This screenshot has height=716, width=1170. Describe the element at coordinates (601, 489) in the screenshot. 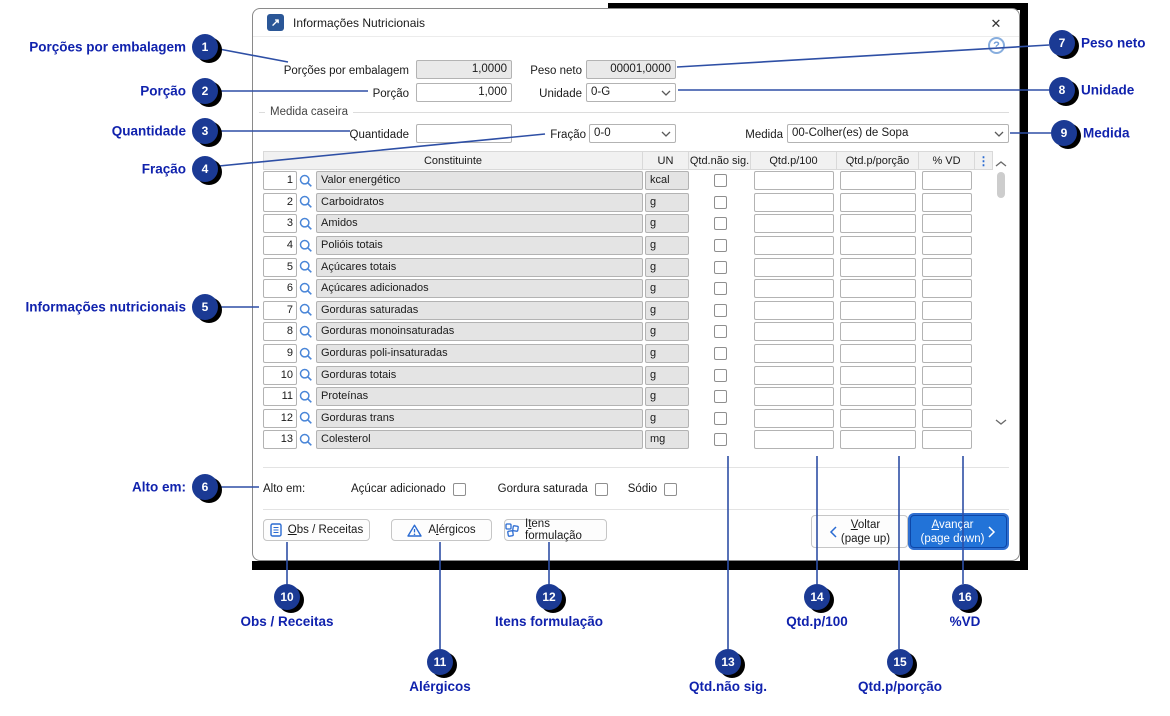

I see `gordura-saturada-checkbox` at that location.